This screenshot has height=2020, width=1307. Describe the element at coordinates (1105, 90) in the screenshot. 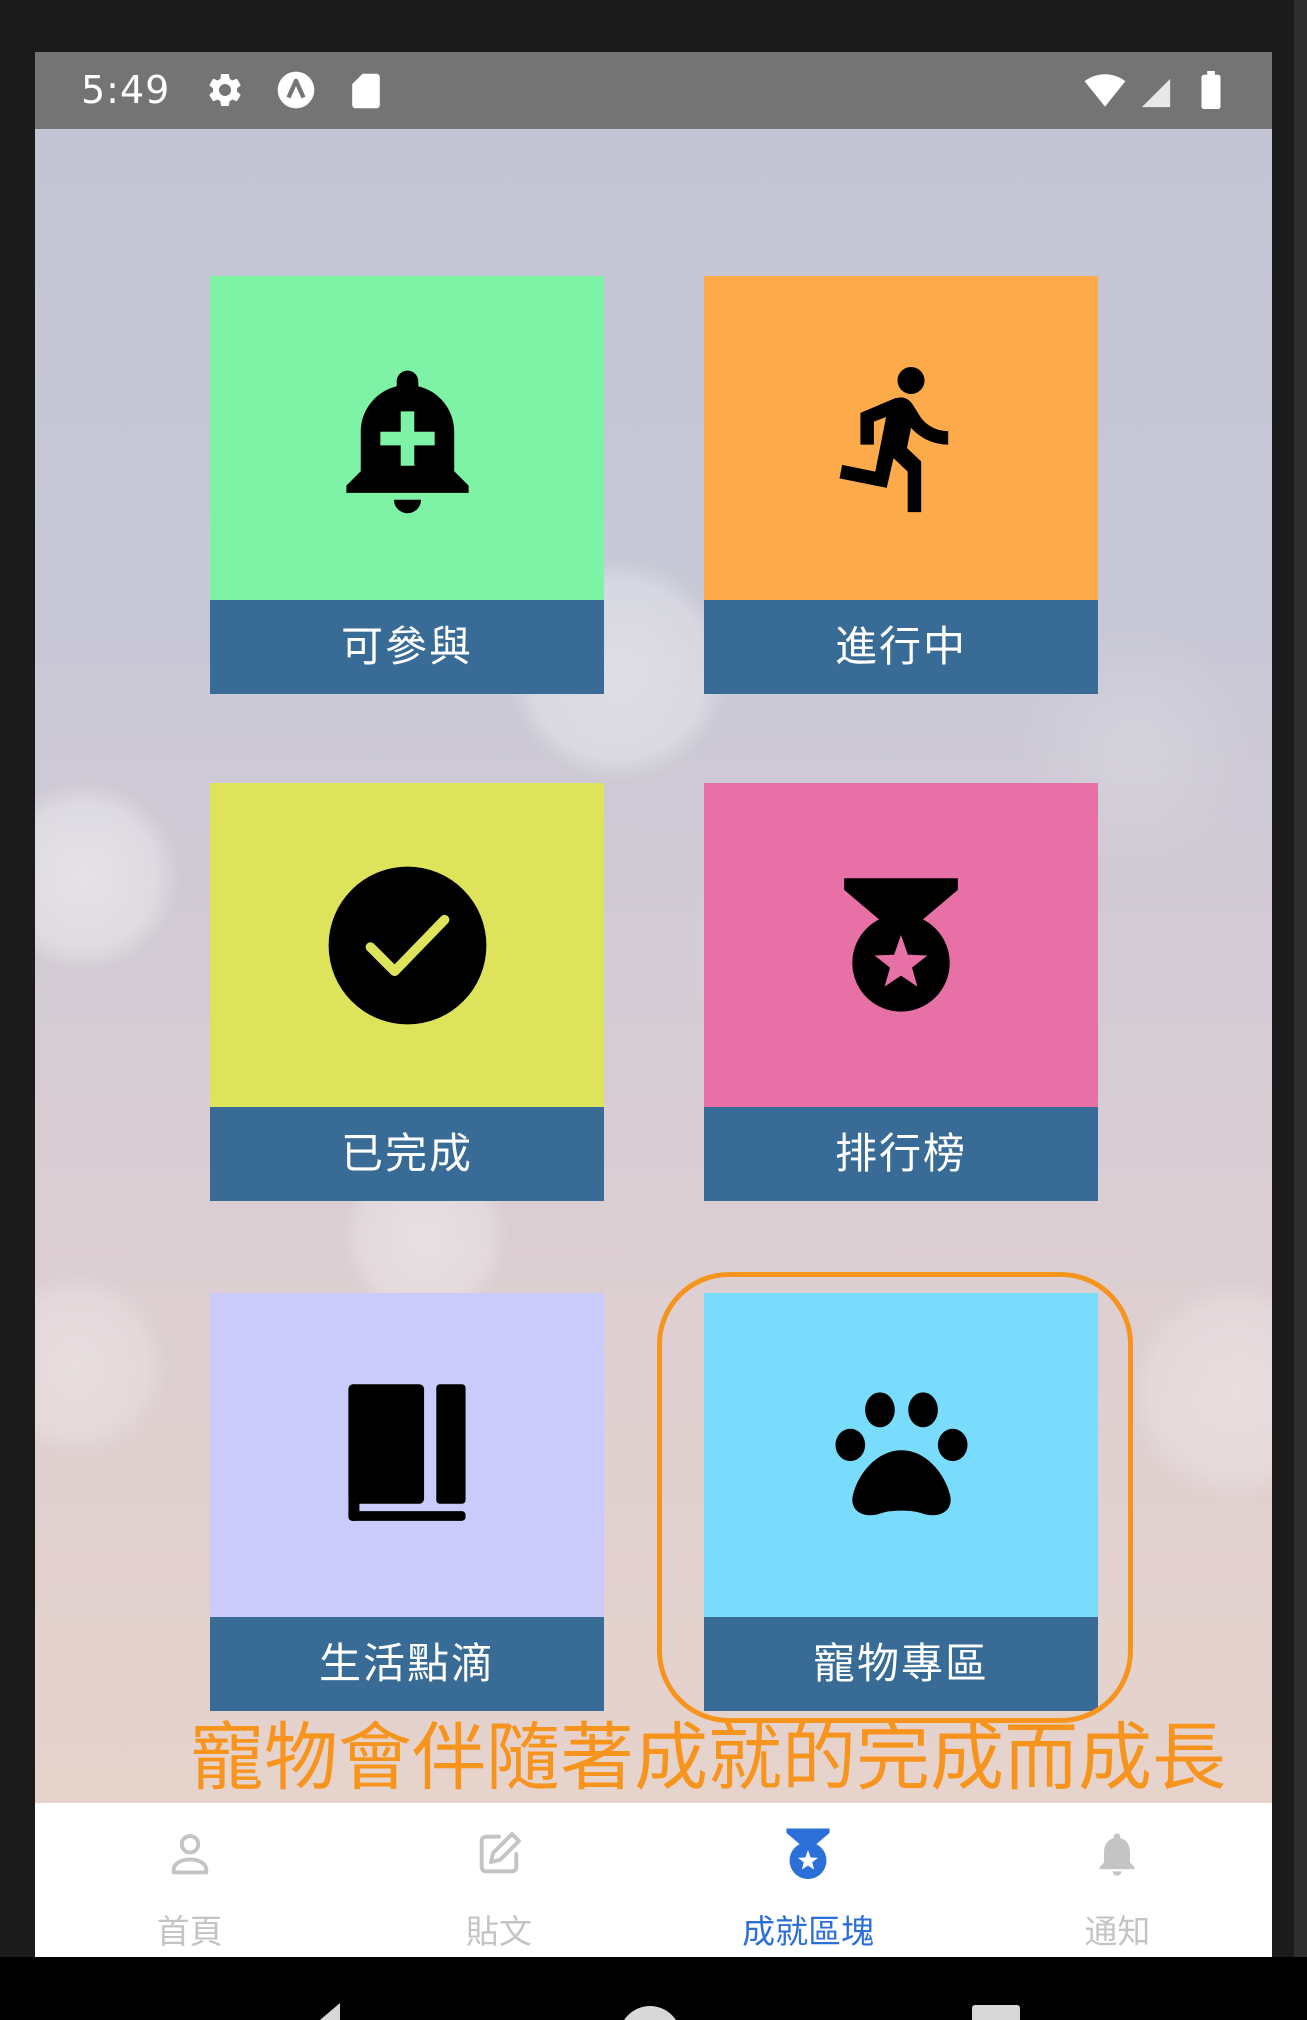

I see `wifi-icon` at that location.